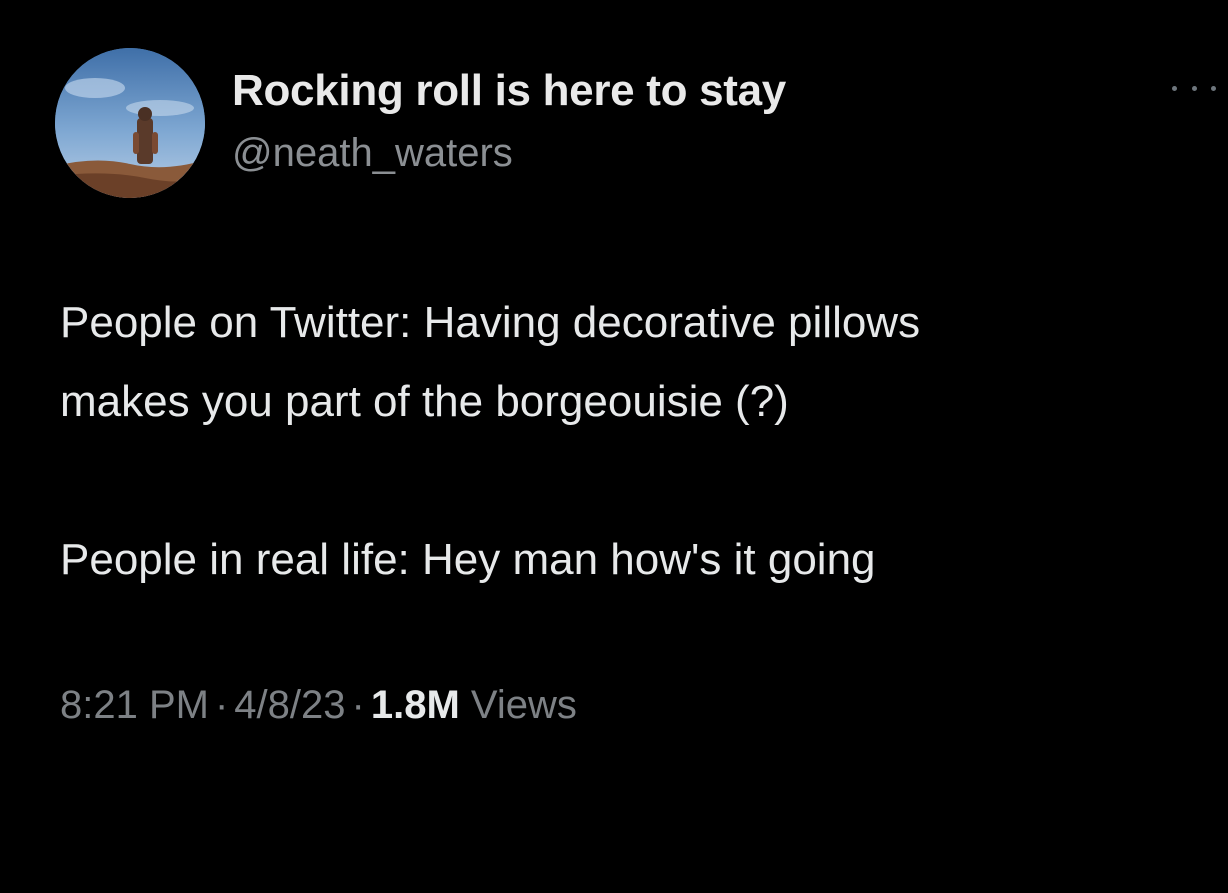 The height and width of the screenshot is (893, 1228). I want to click on display-name: Rocking roll is here to stay, so click(509, 91).